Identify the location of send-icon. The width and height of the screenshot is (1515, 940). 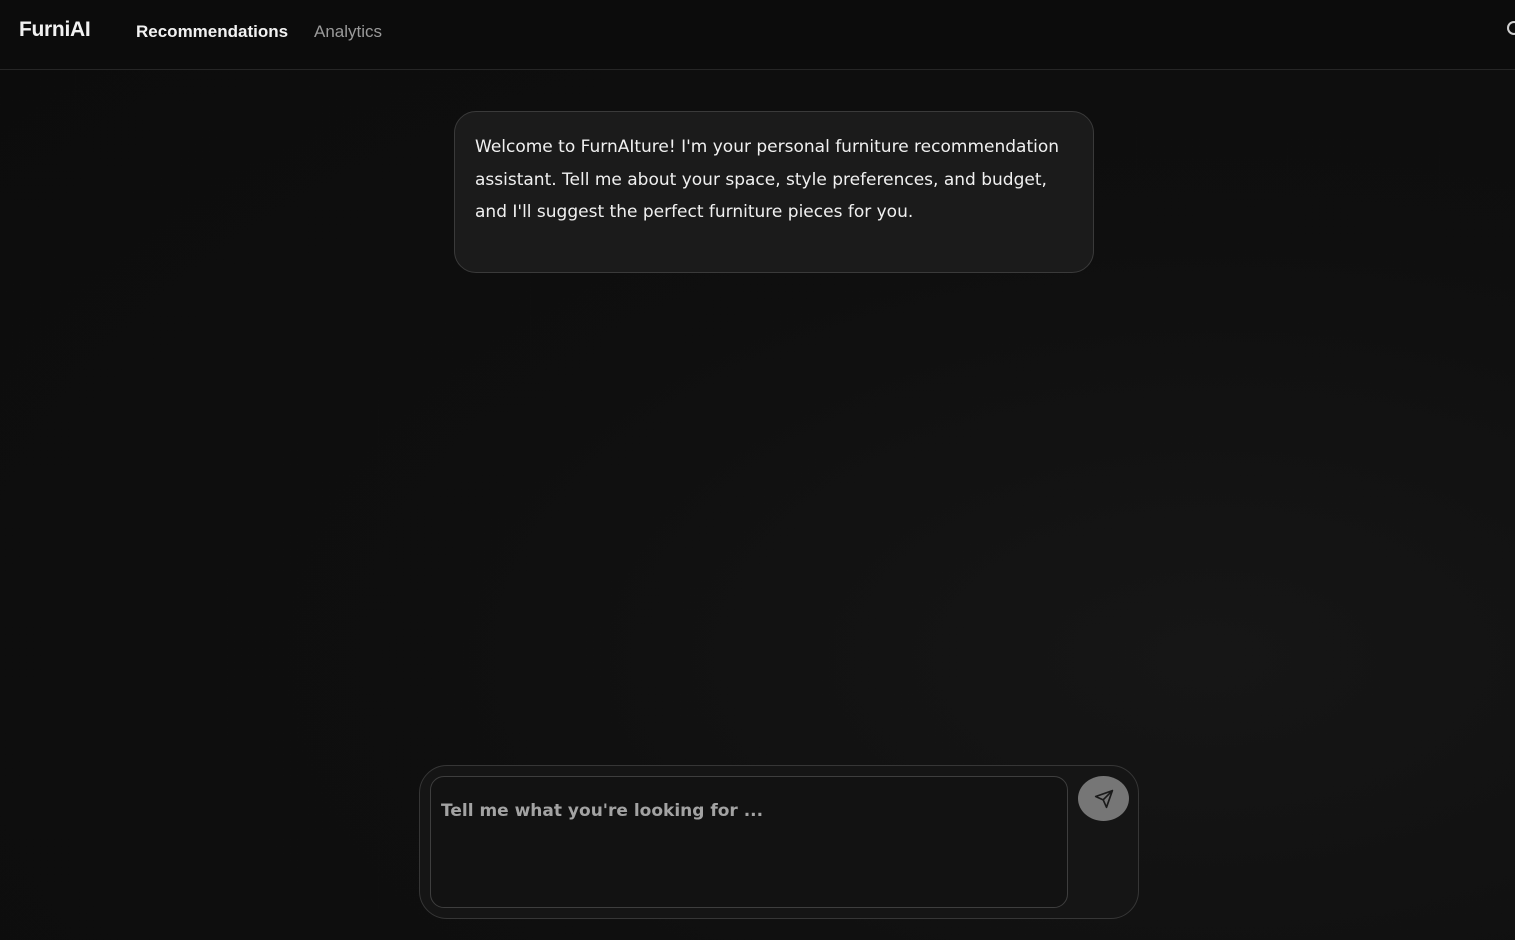
(1103, 798).